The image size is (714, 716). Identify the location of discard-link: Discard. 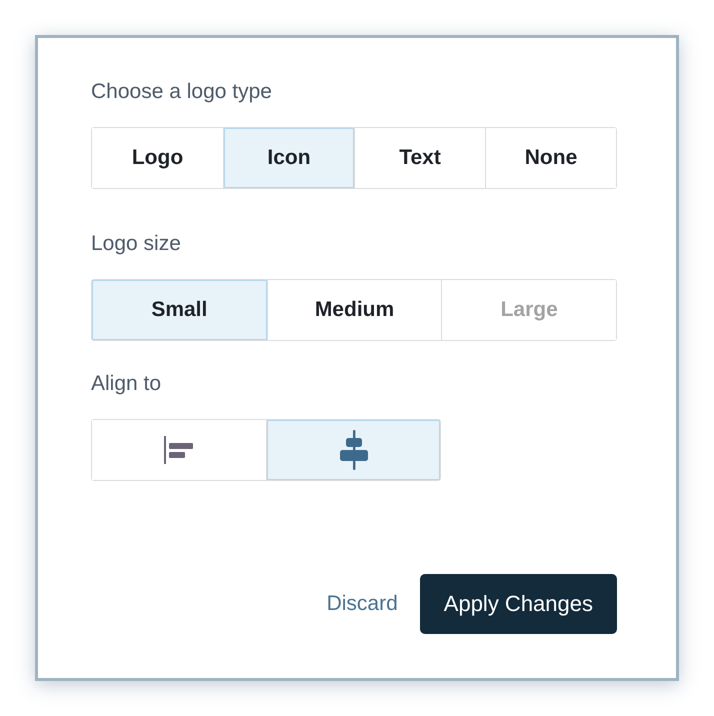
(362, 604).